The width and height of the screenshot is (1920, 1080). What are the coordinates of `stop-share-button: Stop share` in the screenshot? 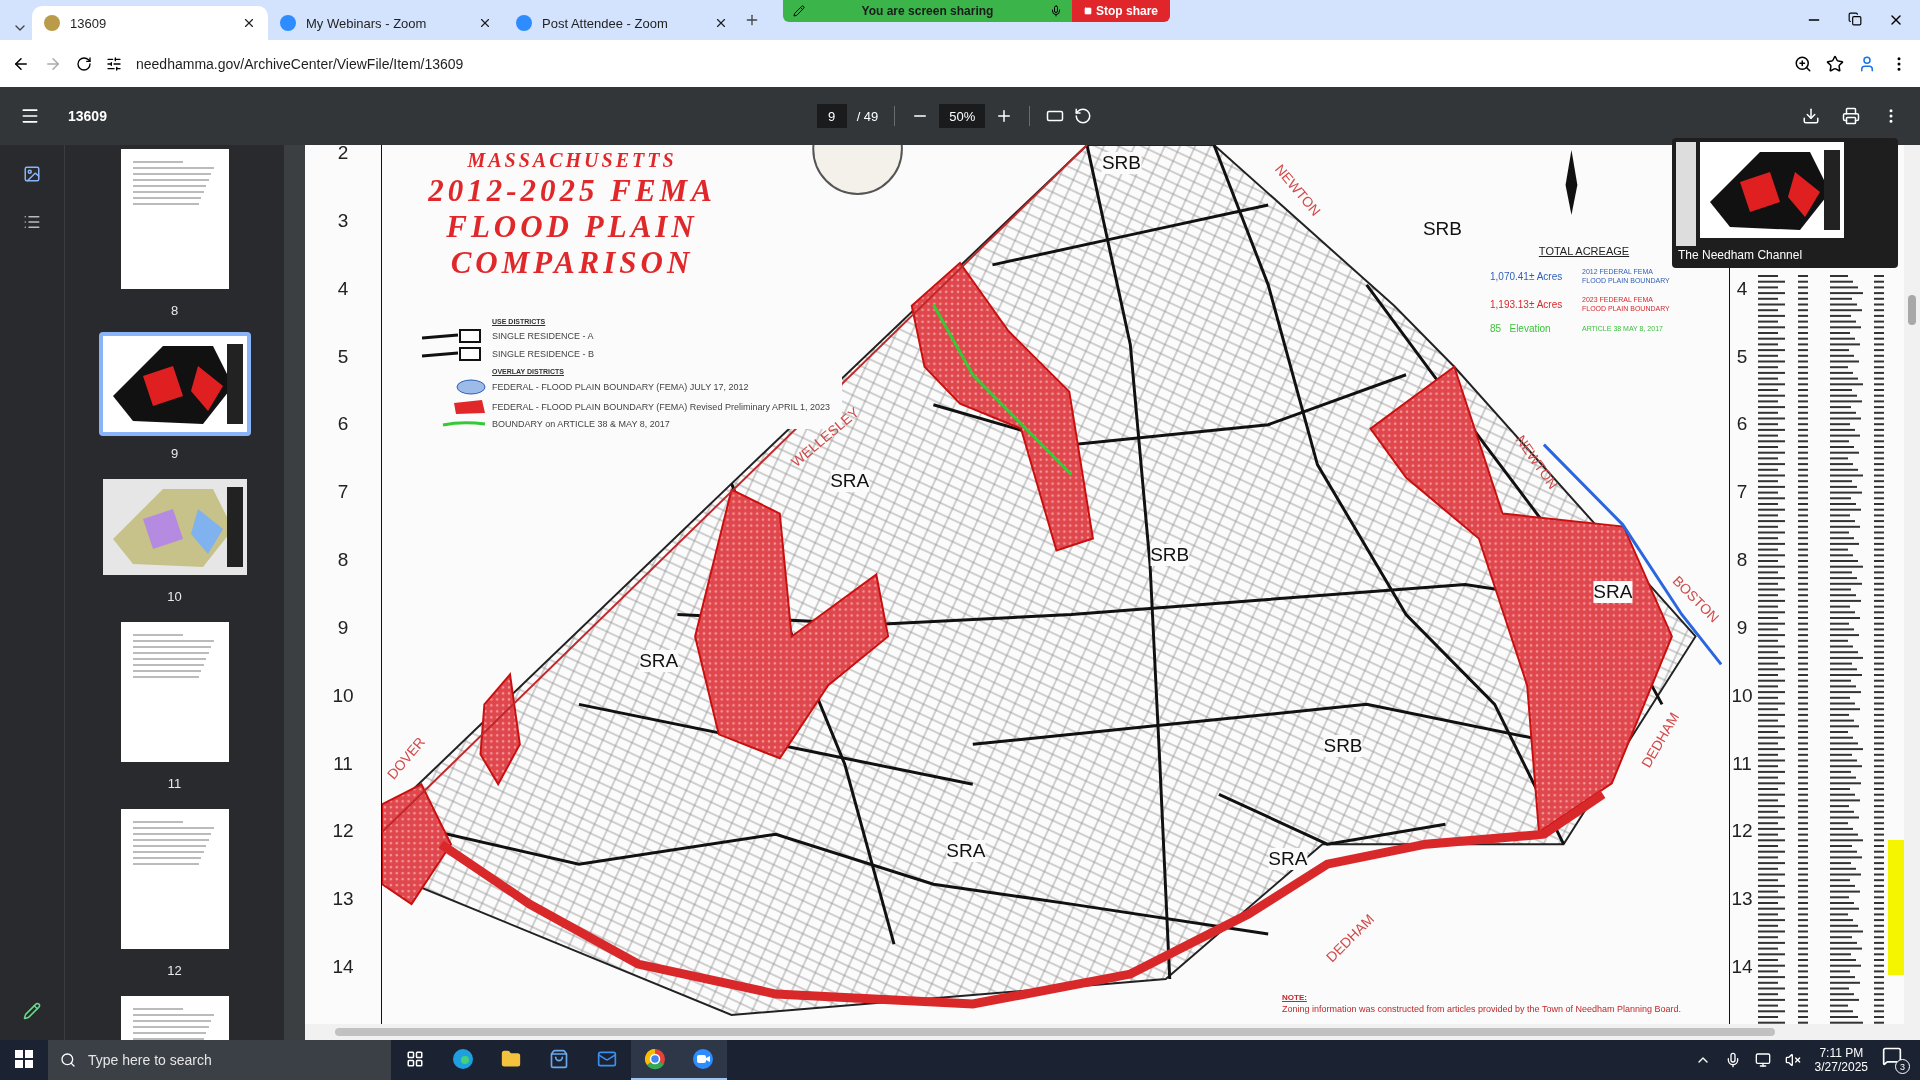 It's located at (1121, 11).